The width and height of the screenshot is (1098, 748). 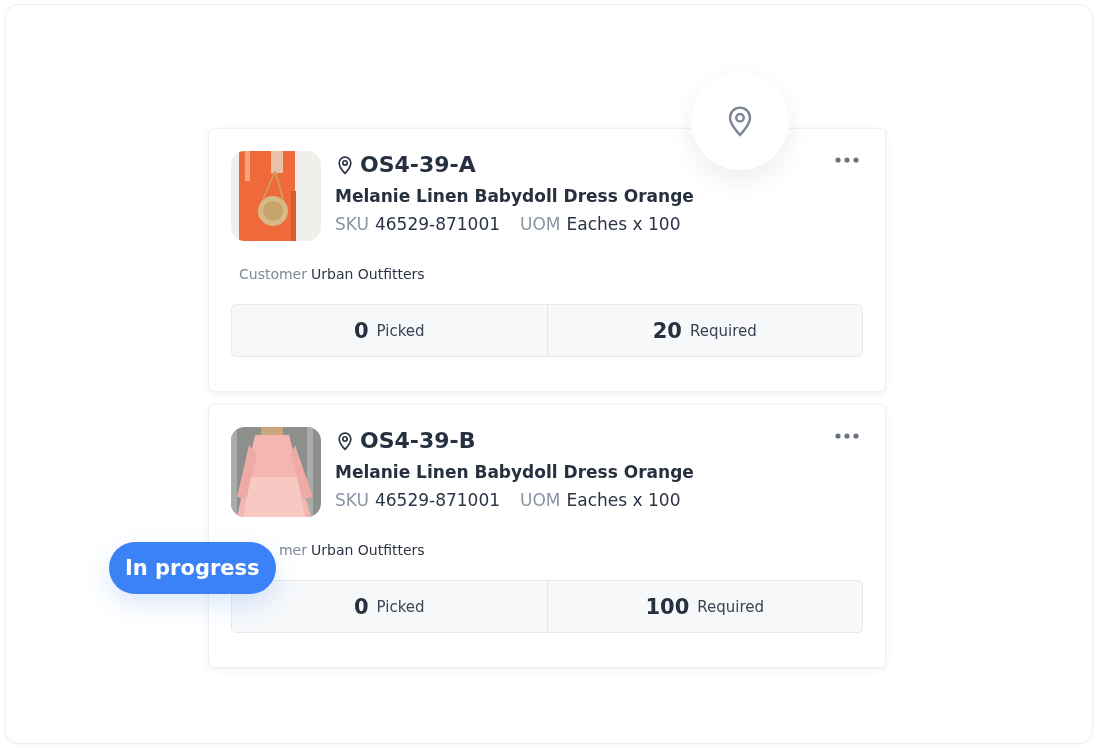 What do you see at coordinates (272, 275) in the screenshot?
I see `customer-label: Customer` at bounding box center [272, 275].